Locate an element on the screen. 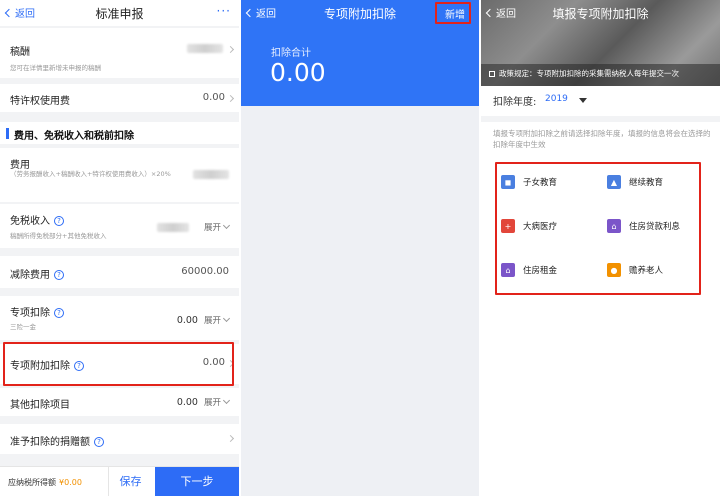 Image resolution: width=720 pixels, height=496 pixels. taxfree-label: 免税收入 is located at coordinates (30, 221).